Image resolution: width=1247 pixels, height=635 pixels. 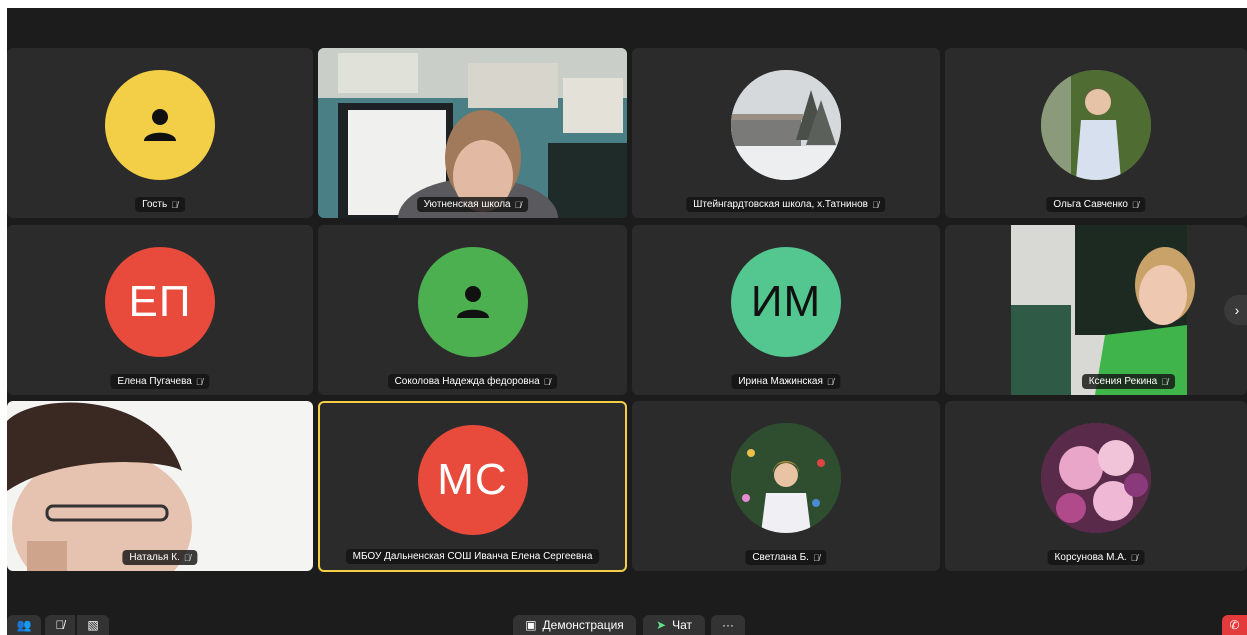 I want to click on photo-woman-christmas-tree, so click(x=786, y=478).